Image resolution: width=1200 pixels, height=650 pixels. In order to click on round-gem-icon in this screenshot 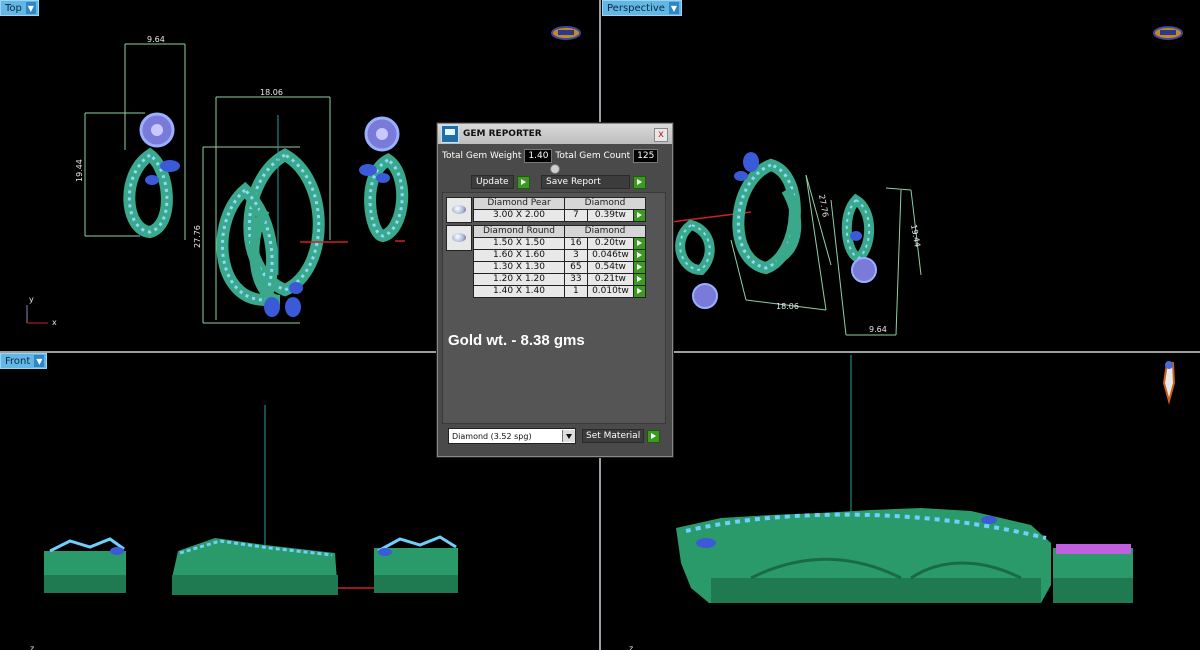, I will do `click(459, 237)`.